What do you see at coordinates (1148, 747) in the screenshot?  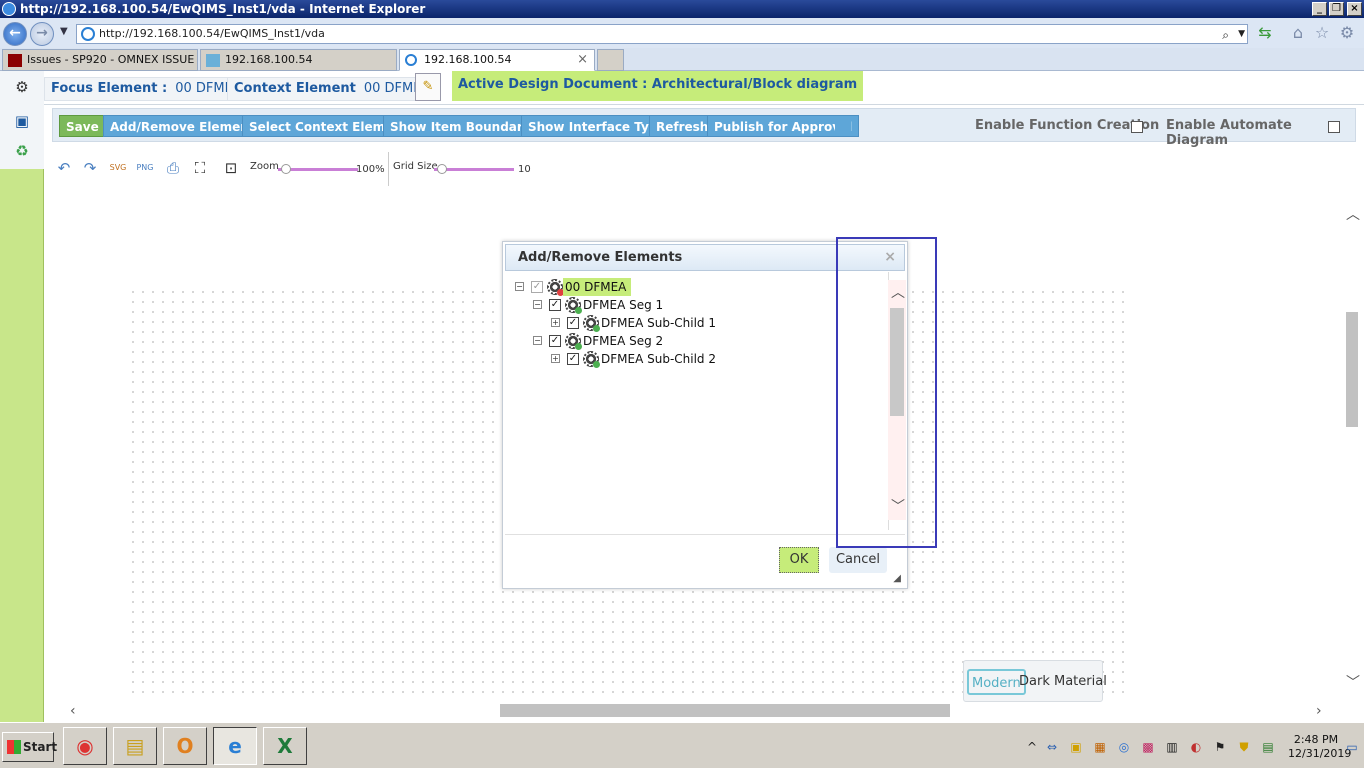 I see `tray-monitor-icon: ▩` at bounding box center [1148, 747].